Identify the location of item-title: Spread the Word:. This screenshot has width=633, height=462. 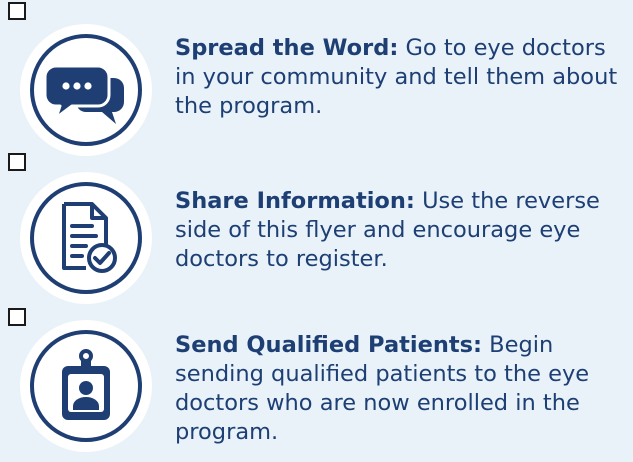
(287, 48).